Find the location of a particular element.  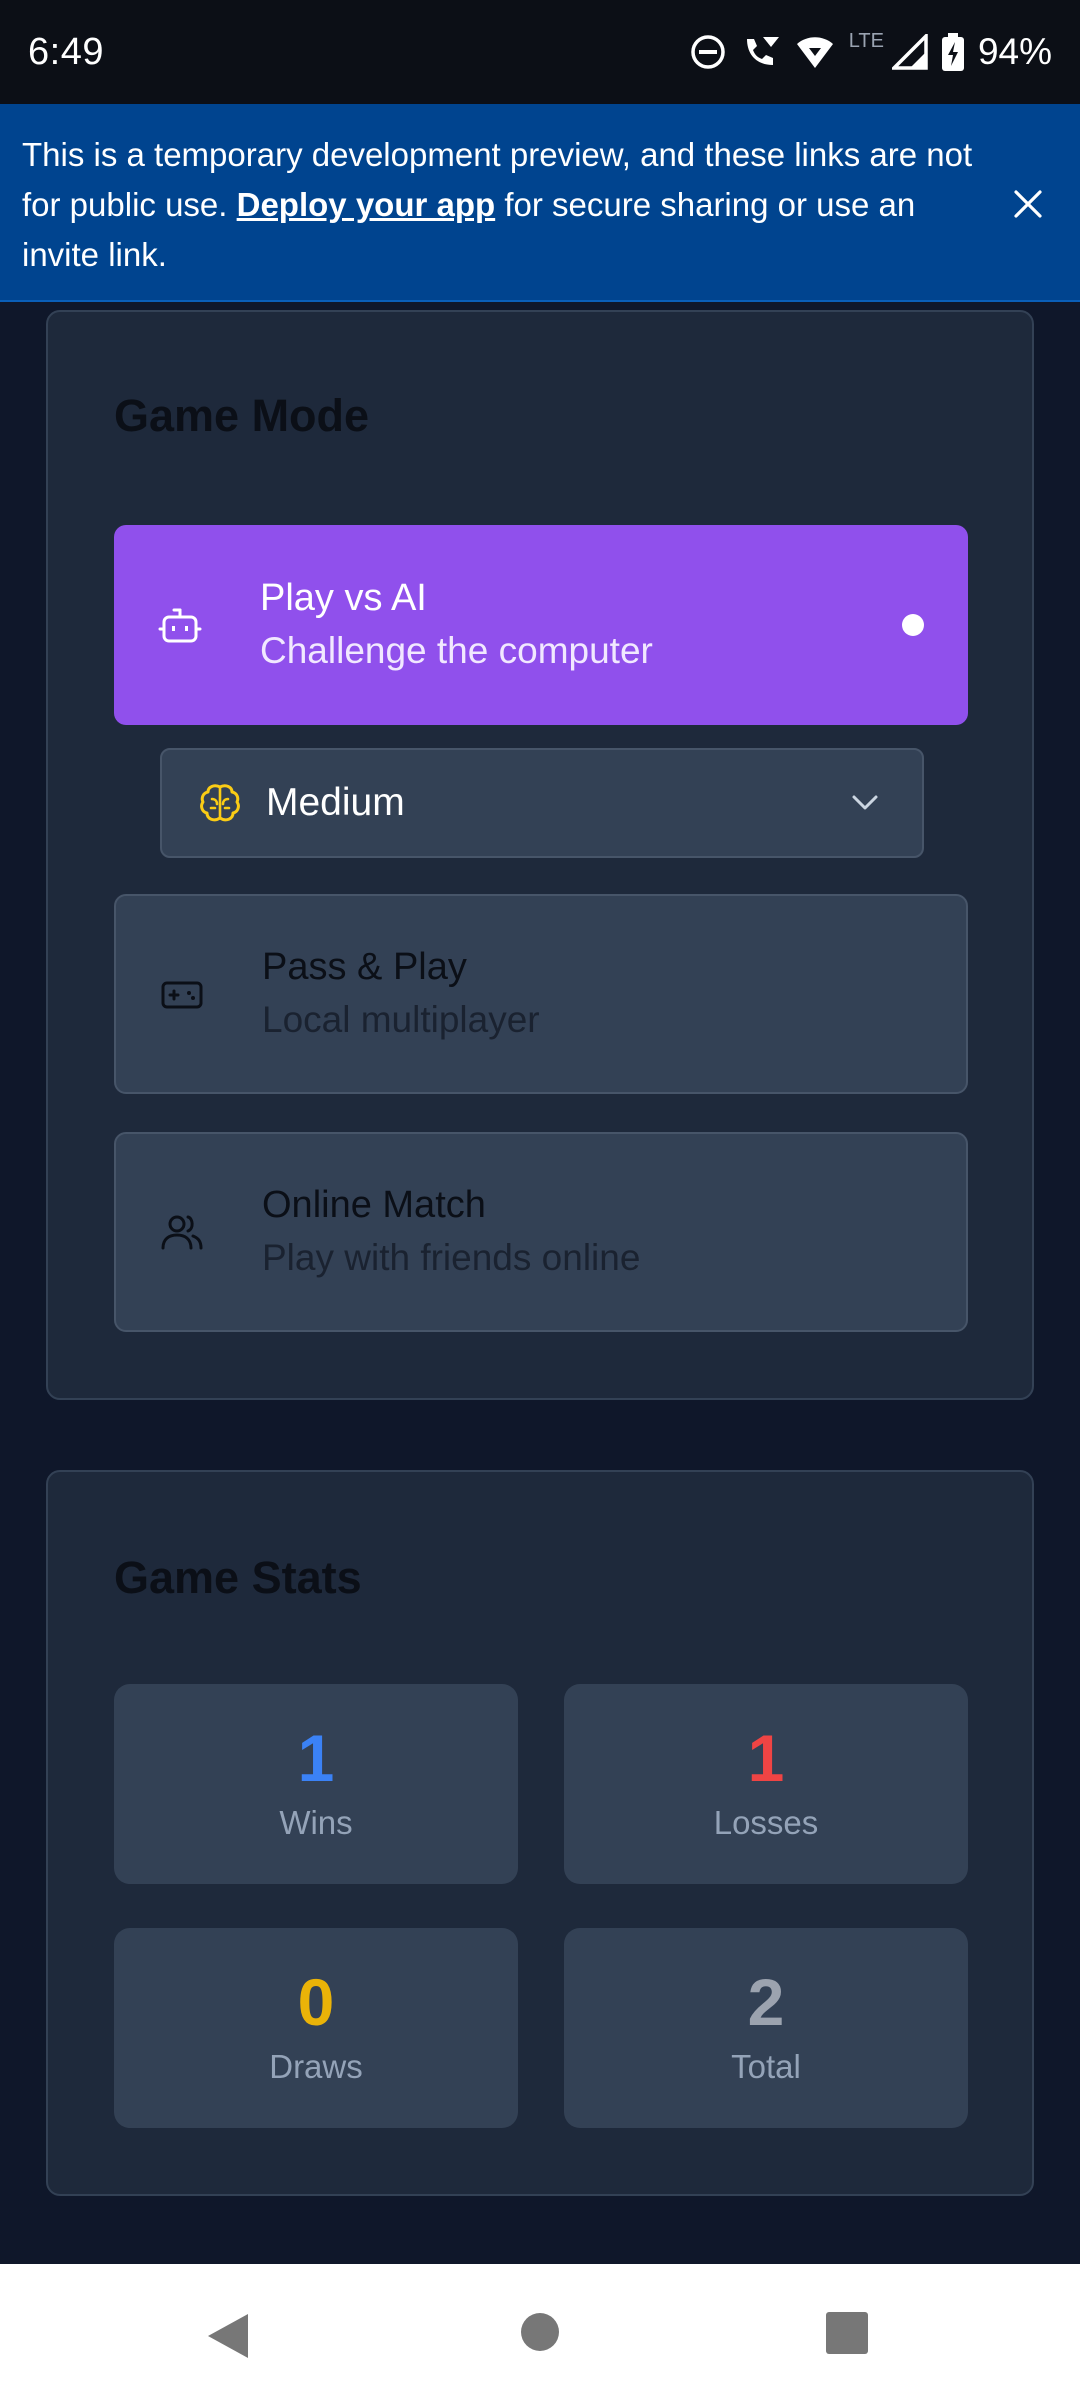

mode-title: Online Match is located at coordinates (374, 1205).